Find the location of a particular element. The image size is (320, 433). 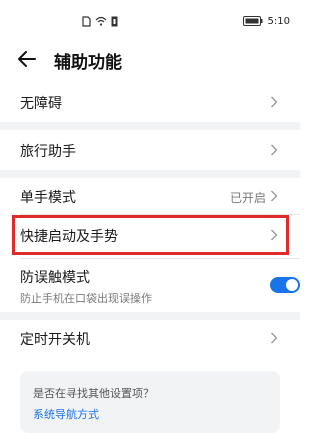

sim-card-icon is located at coordinates (86, 21).